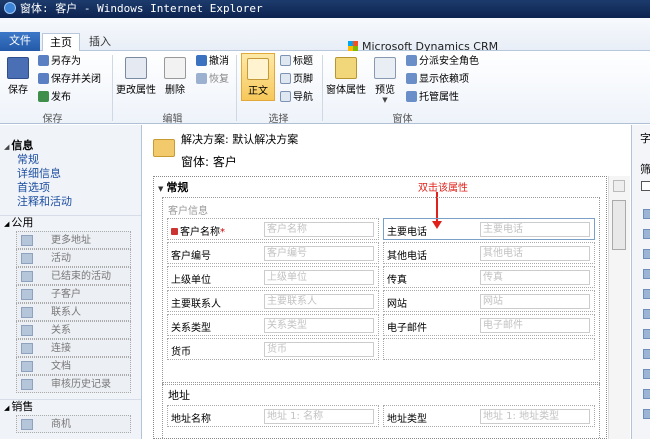 The height and width of the screenshot is (439, 650). I want to click on field-placeholder: 传真, so click(535, 277).